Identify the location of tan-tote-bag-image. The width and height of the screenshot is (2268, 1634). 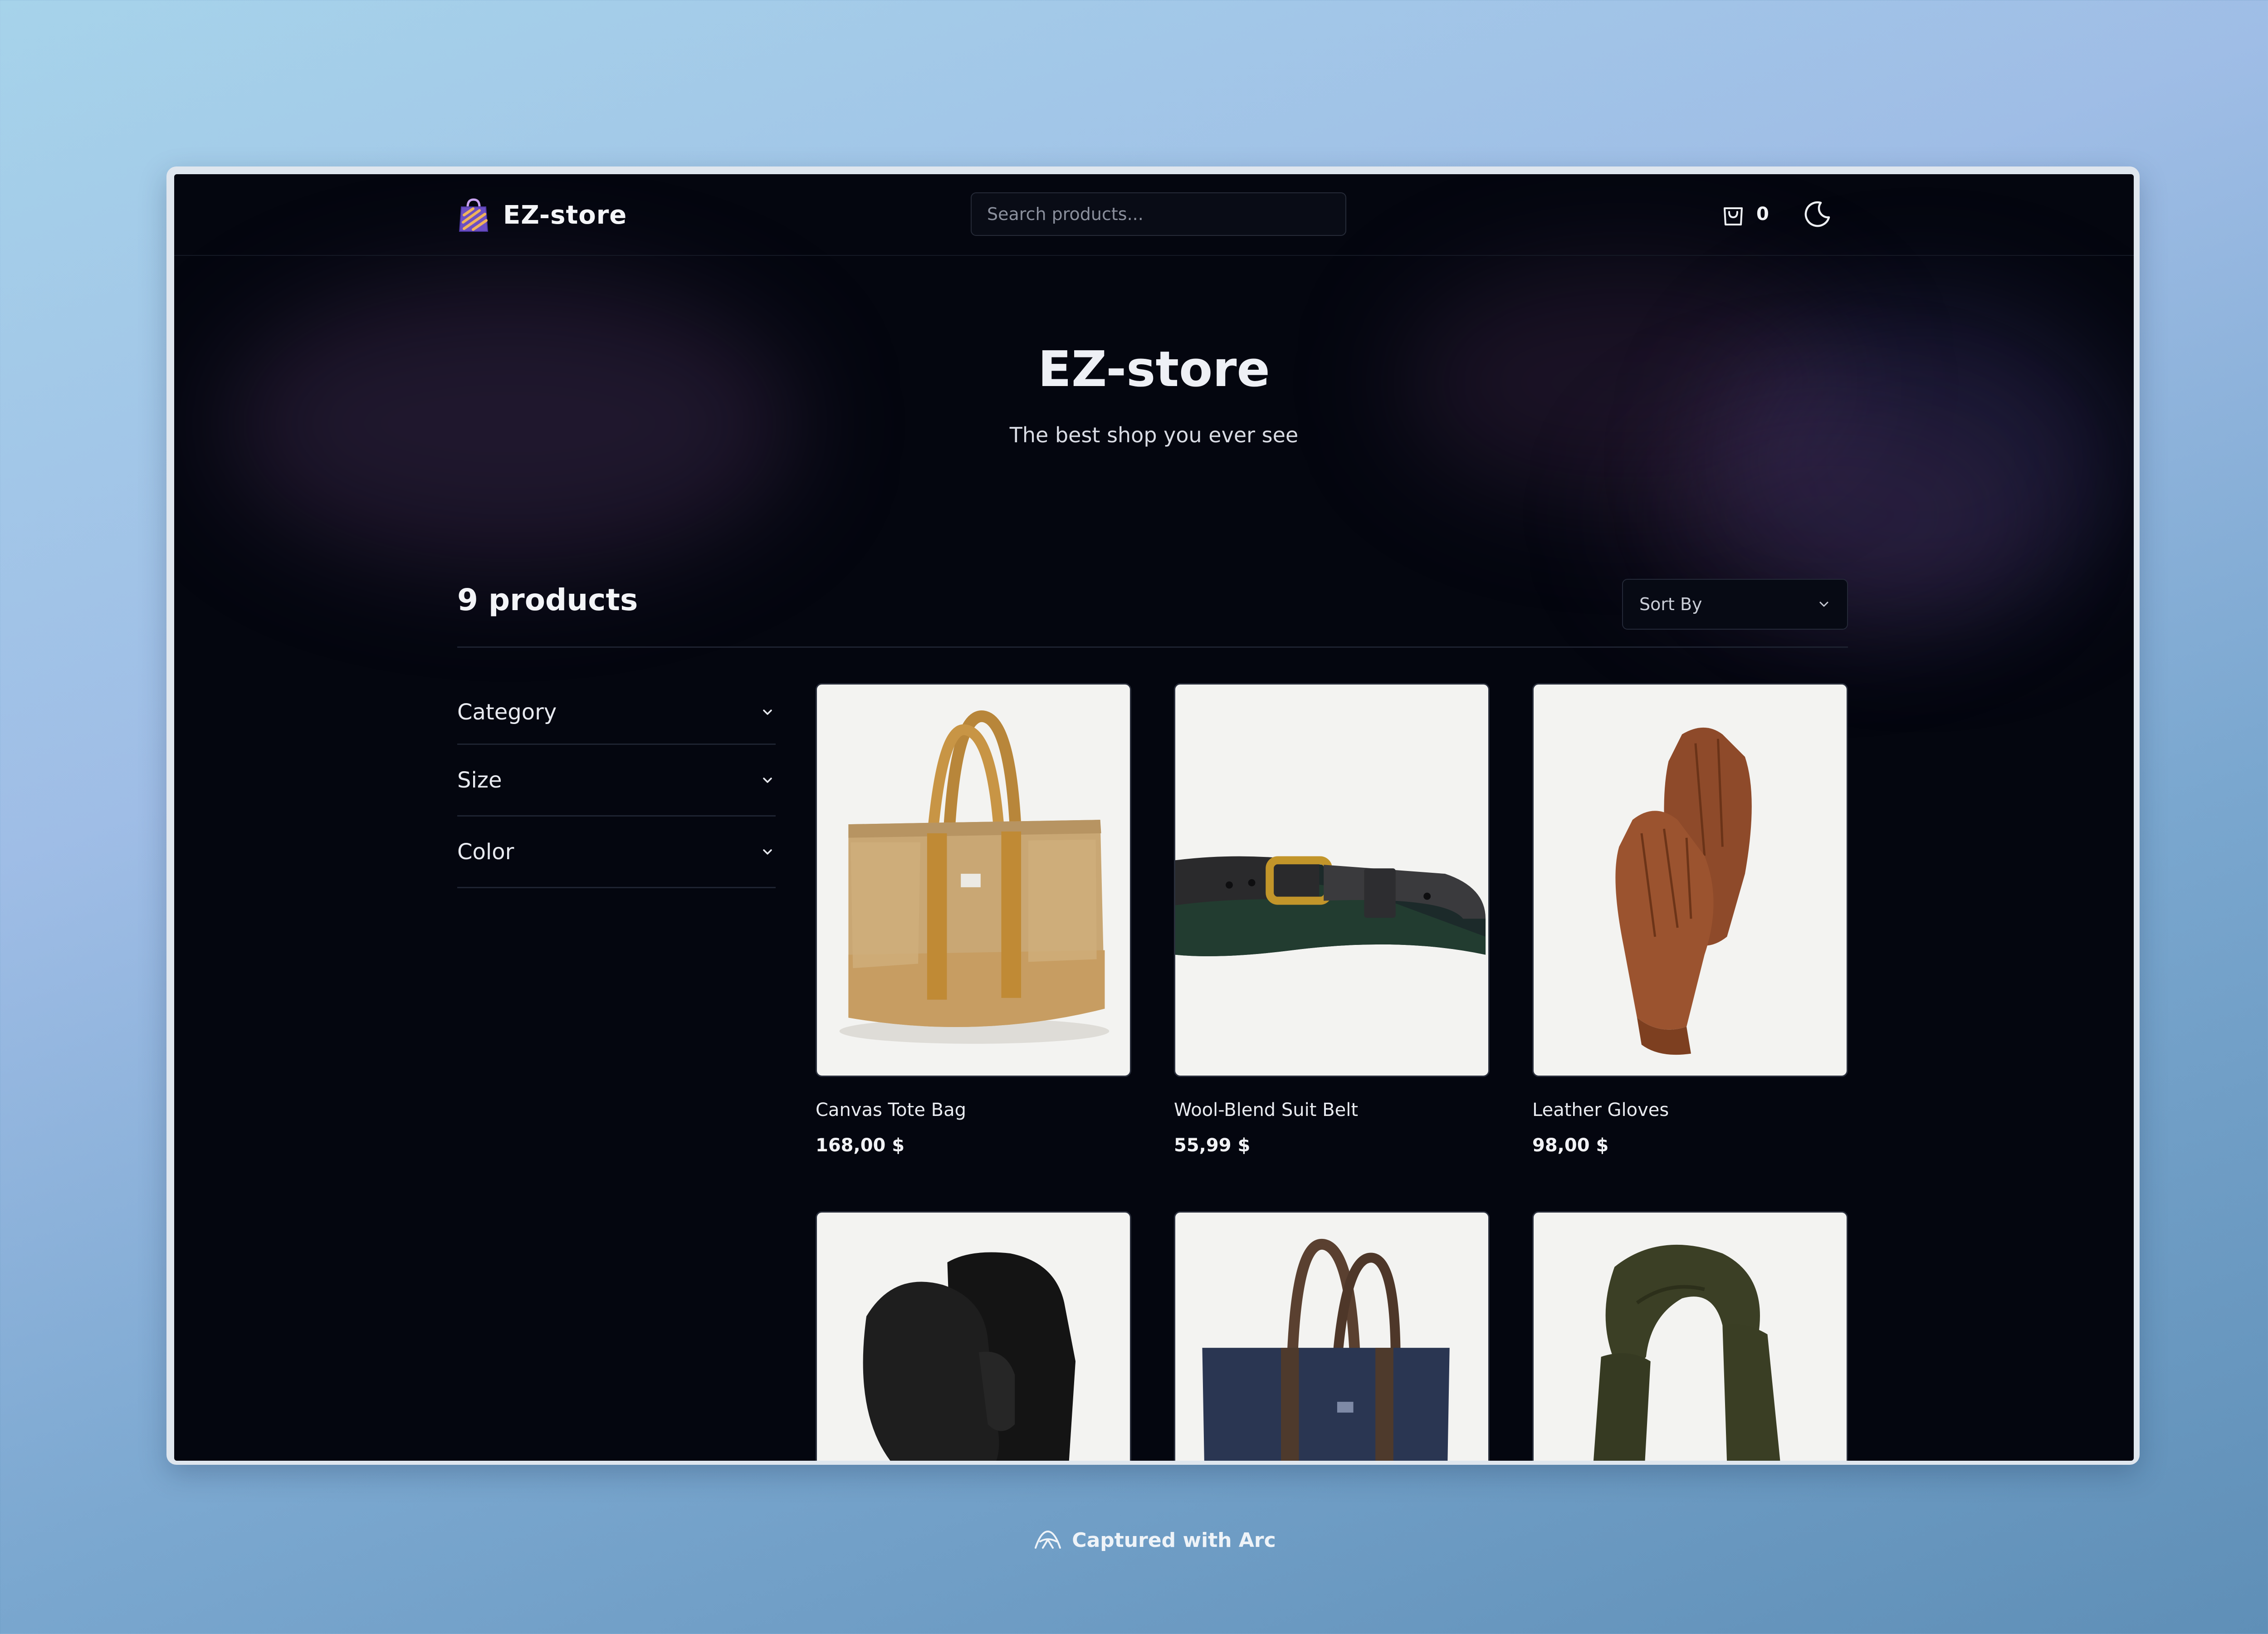
(975, 877).